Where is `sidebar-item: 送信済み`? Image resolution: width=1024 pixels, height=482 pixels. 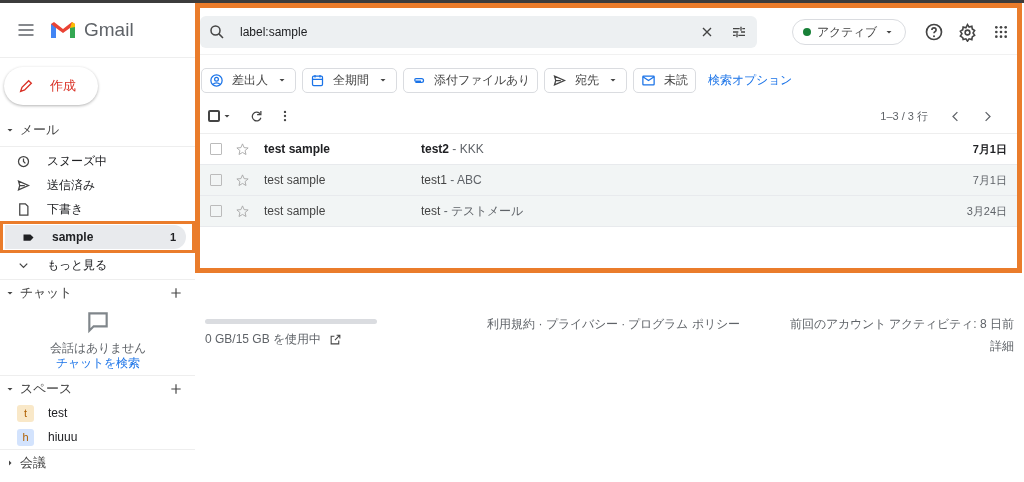
sidebar-item: 送信済み is located at coordinates (94, 185).